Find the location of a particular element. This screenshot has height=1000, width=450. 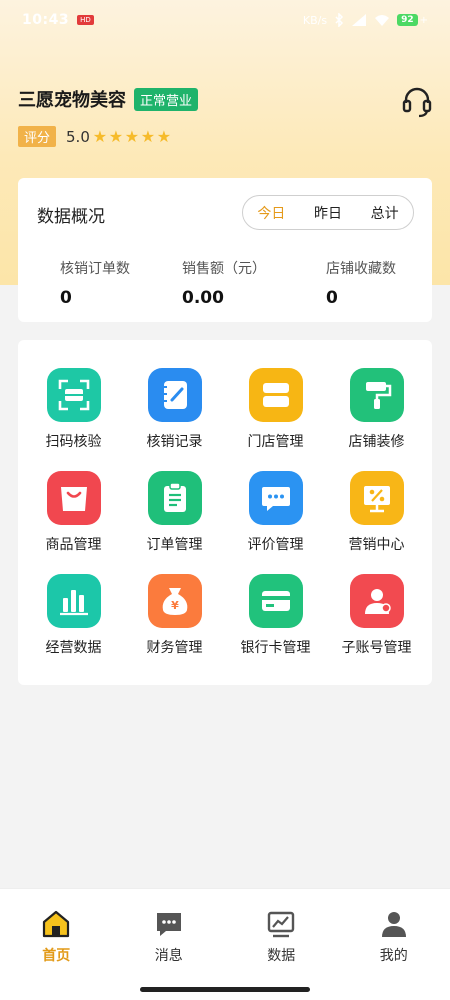

status-time: 10:43 is located at coordinates (46, 20).